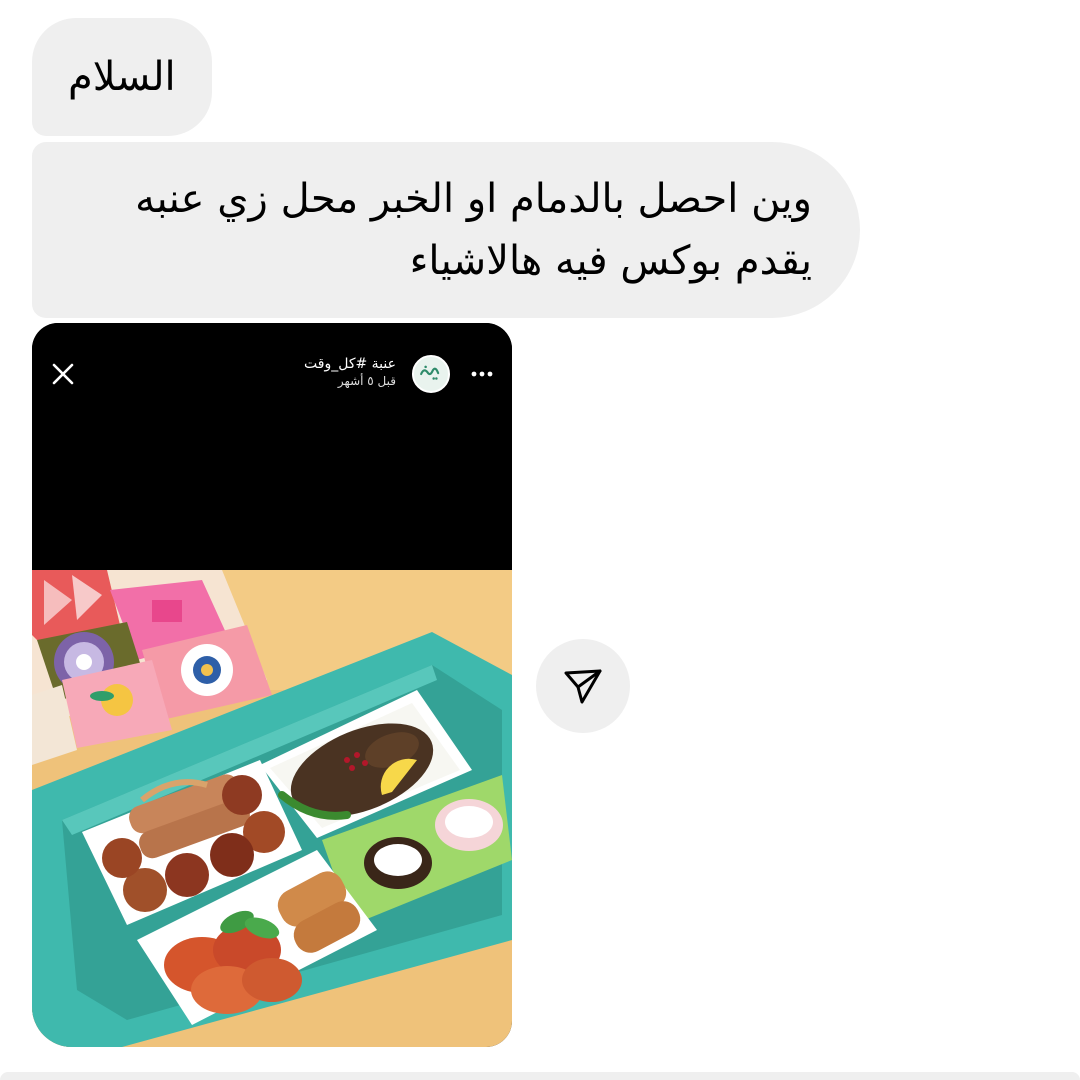 The height and width of the screenshot is (1080, 1080). I want to click on message-bubble-greeting: السلام, so click(122, 77).